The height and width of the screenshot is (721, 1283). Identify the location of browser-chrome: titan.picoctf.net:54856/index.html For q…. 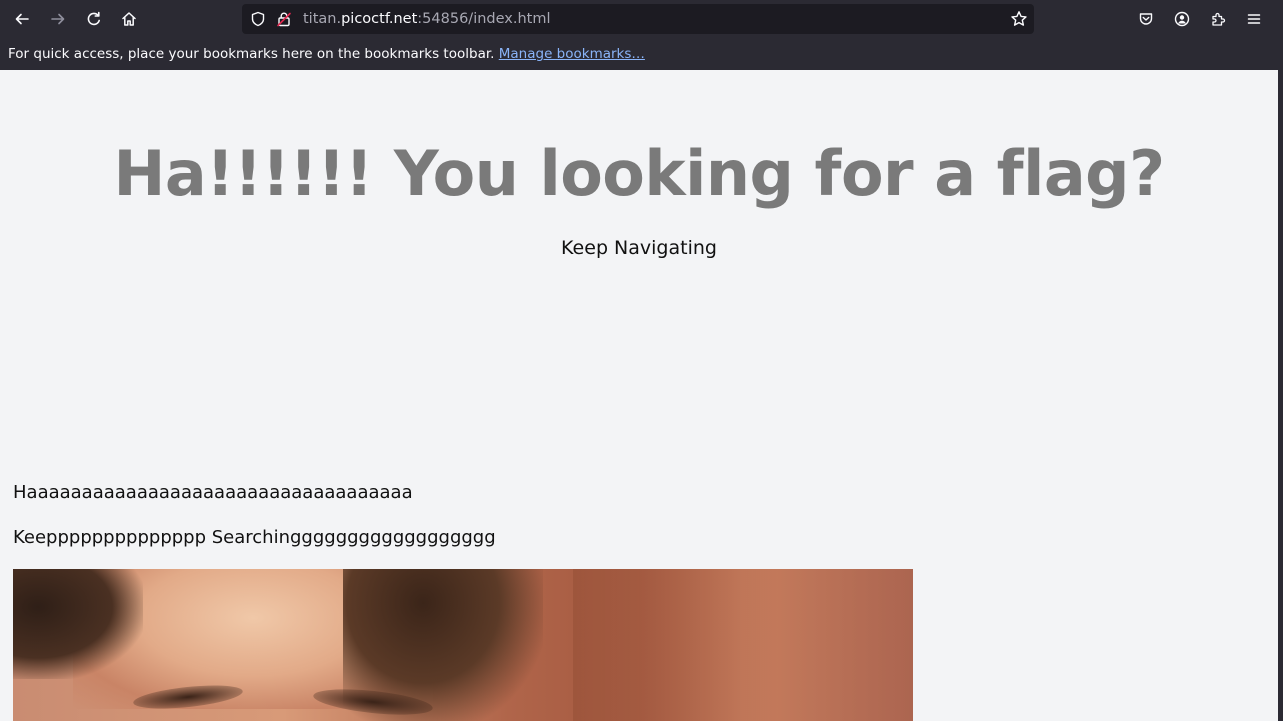
(641, 35).